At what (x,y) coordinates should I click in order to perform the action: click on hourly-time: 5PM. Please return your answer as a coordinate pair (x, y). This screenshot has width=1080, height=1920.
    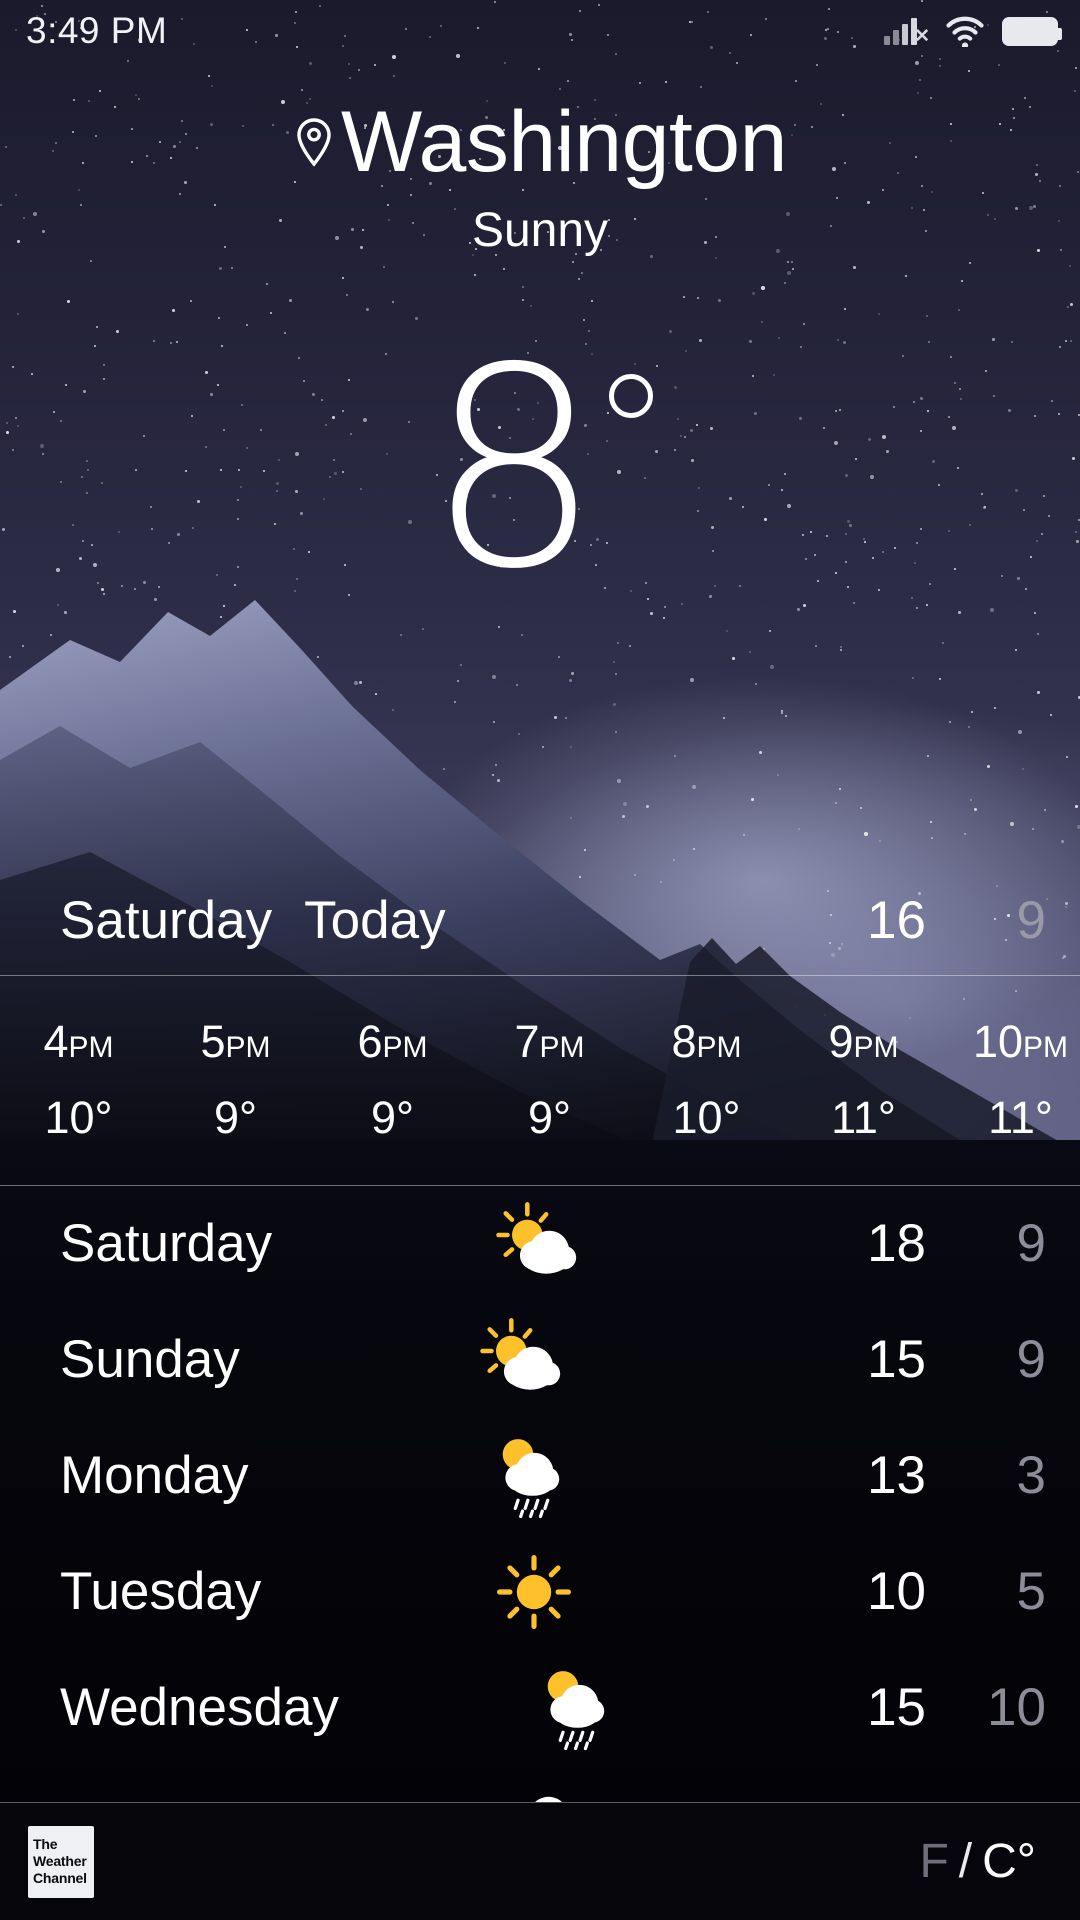
    Looking at the image, I should click on (235, 1045).